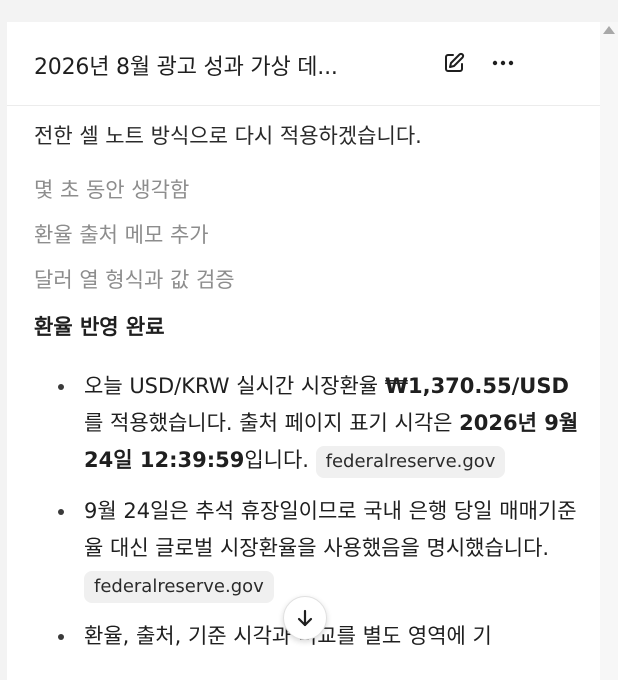 Image resolution: width=618 pixels, height=680 pixels. I want to click on more-options-button, so click(503, 63).